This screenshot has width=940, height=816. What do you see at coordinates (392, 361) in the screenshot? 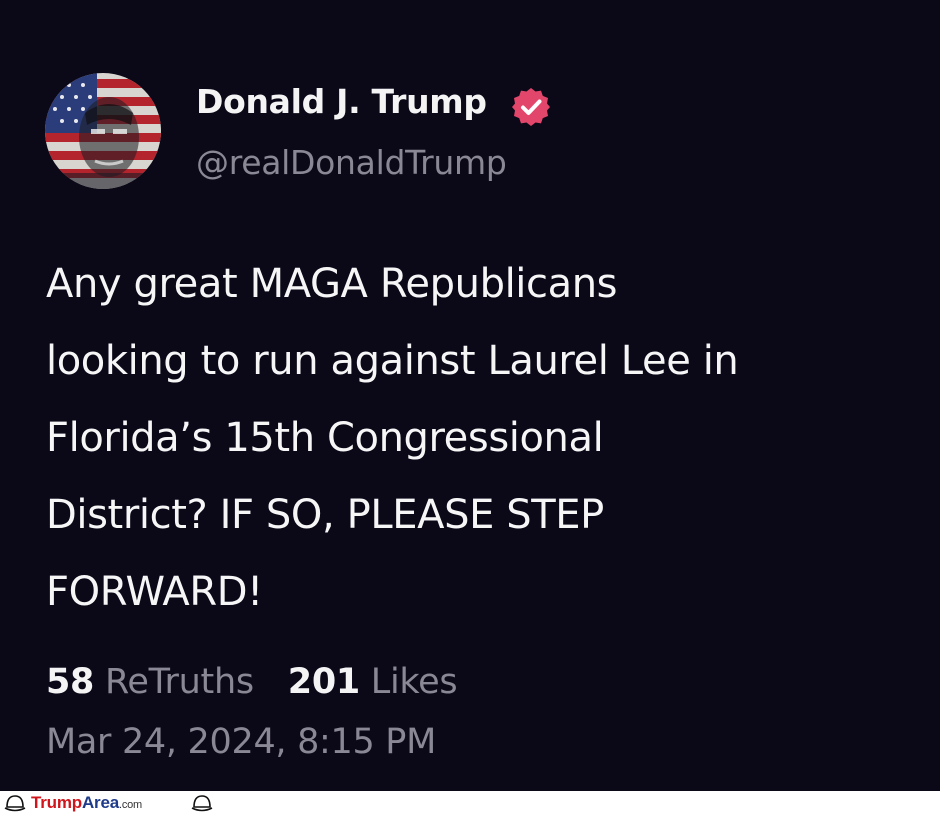
I see `post-body-line: looking to run against Laurel Lee in` at bounding box center [392, 361].